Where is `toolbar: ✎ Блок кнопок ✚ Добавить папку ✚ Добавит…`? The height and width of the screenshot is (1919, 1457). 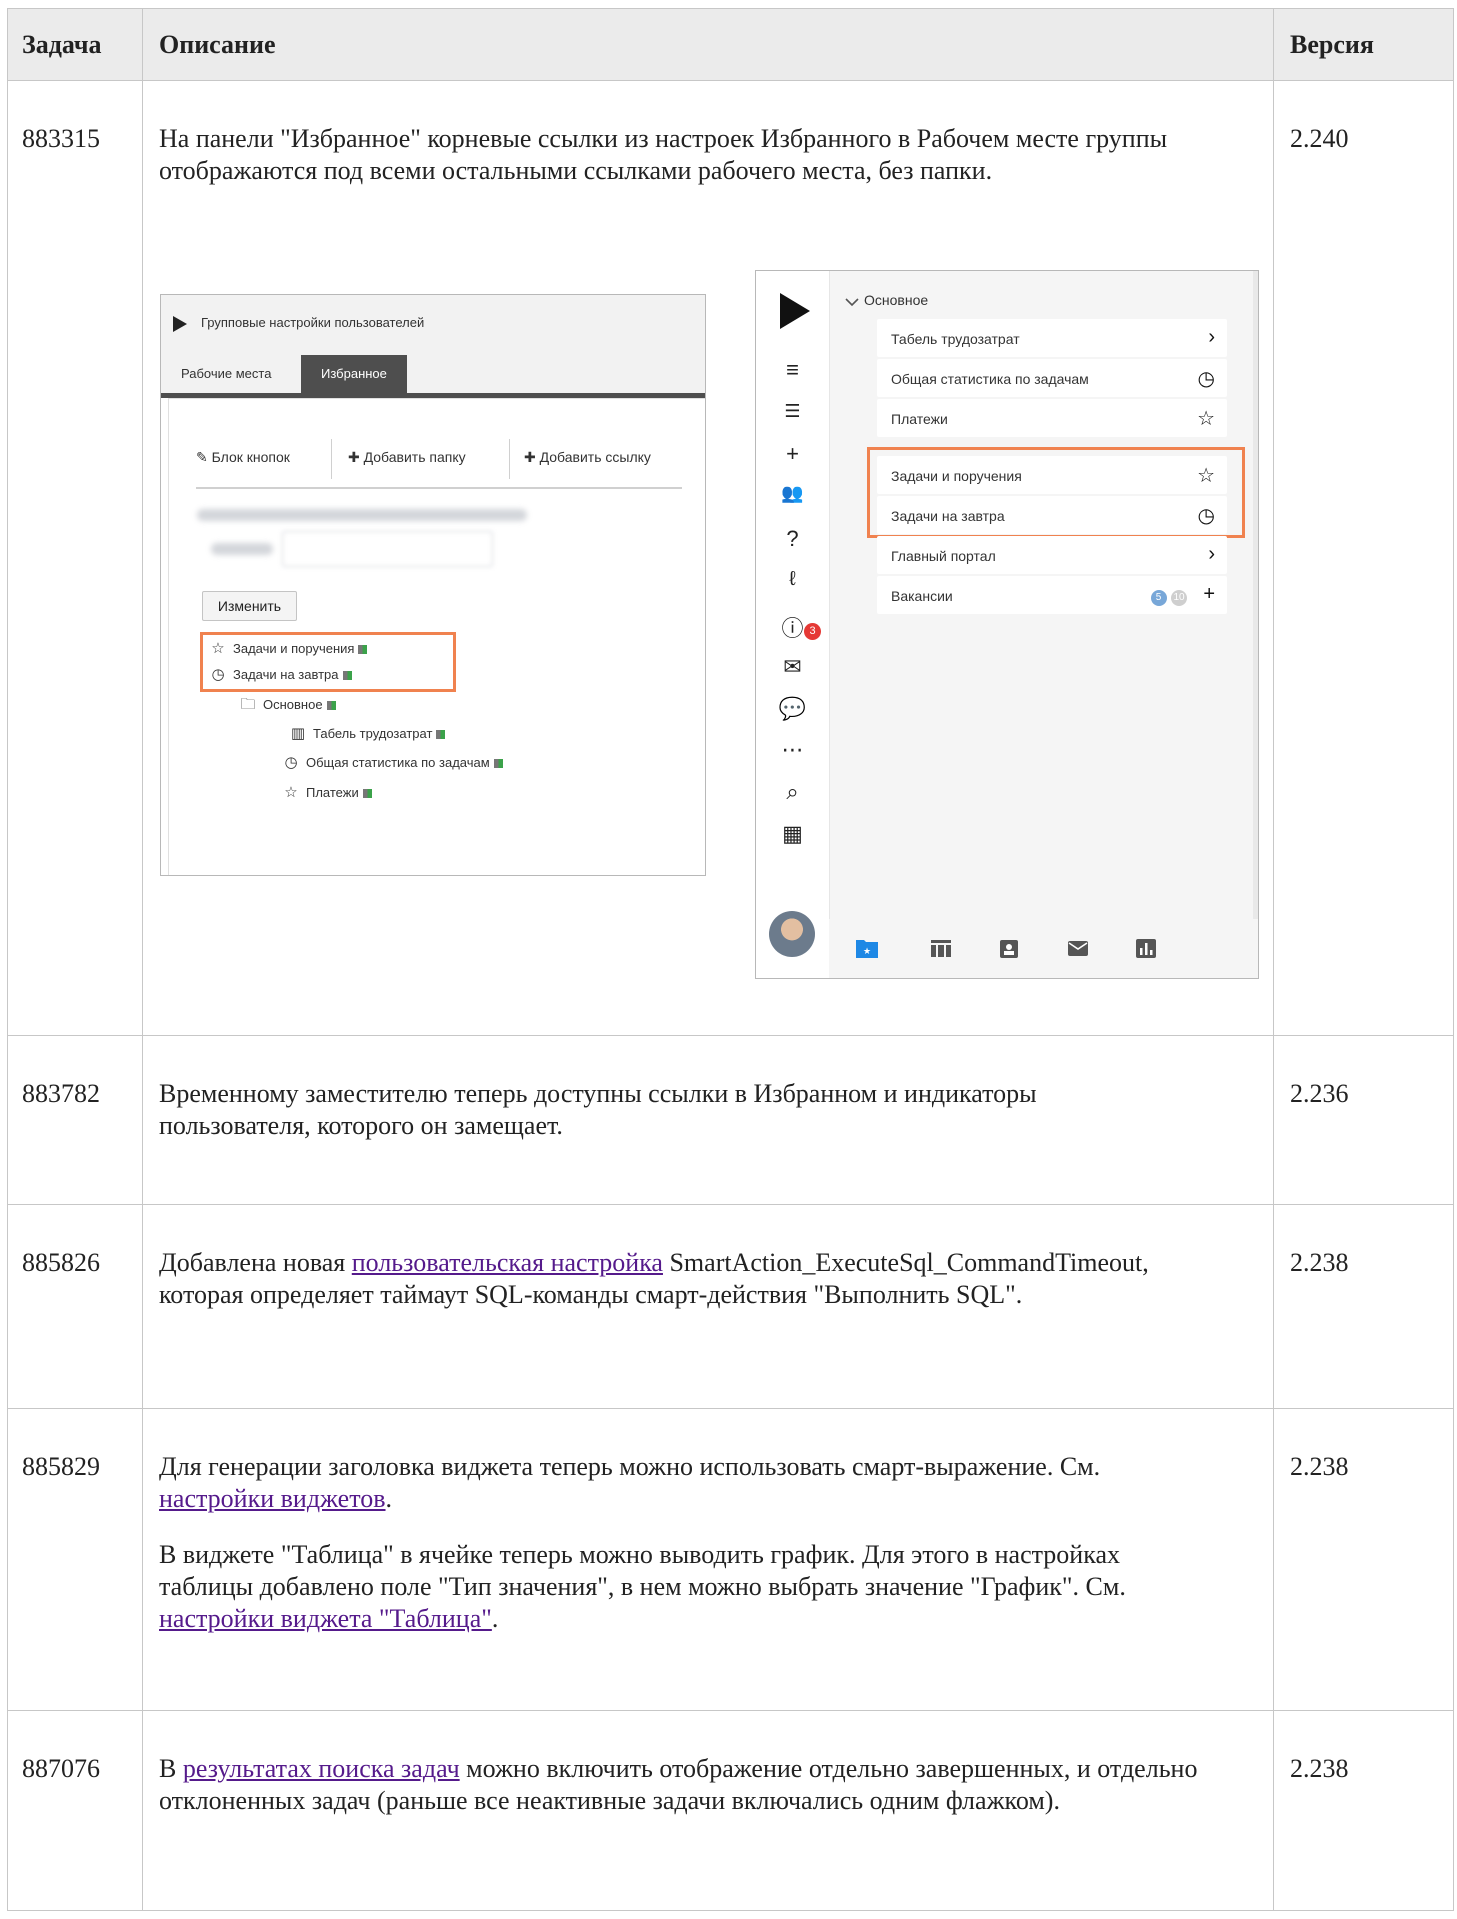
toolbar: ✎ Блок кнопок ✚ Добавить папку ✚ Добавит… is located at coordinates (439, 464).